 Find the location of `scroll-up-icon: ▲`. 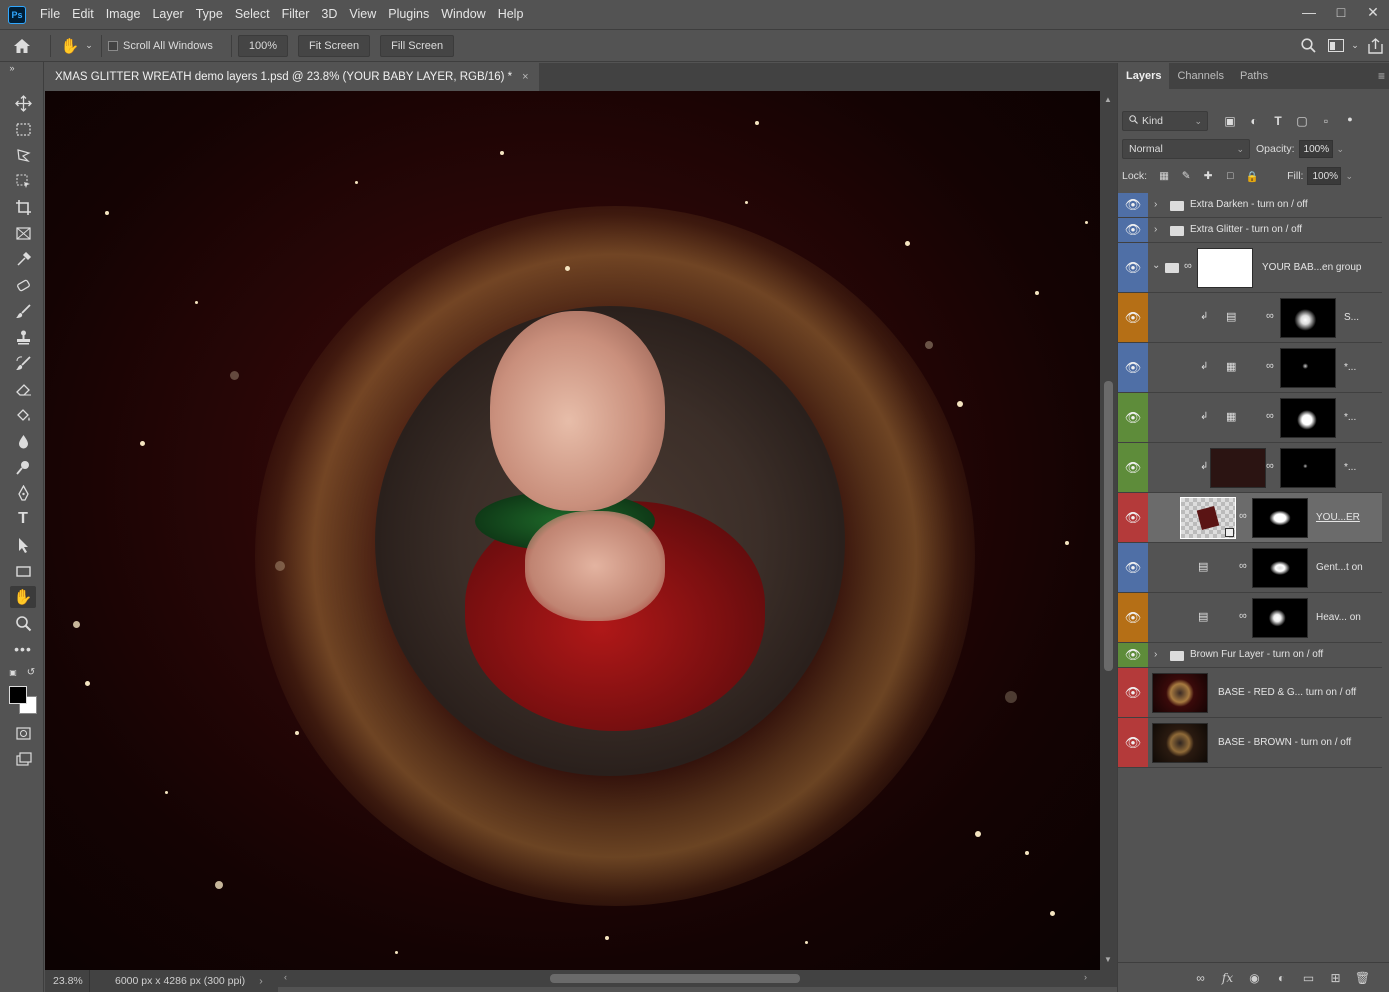

scroll-up-icon: ▲ is located at coordinates (1108, 99).